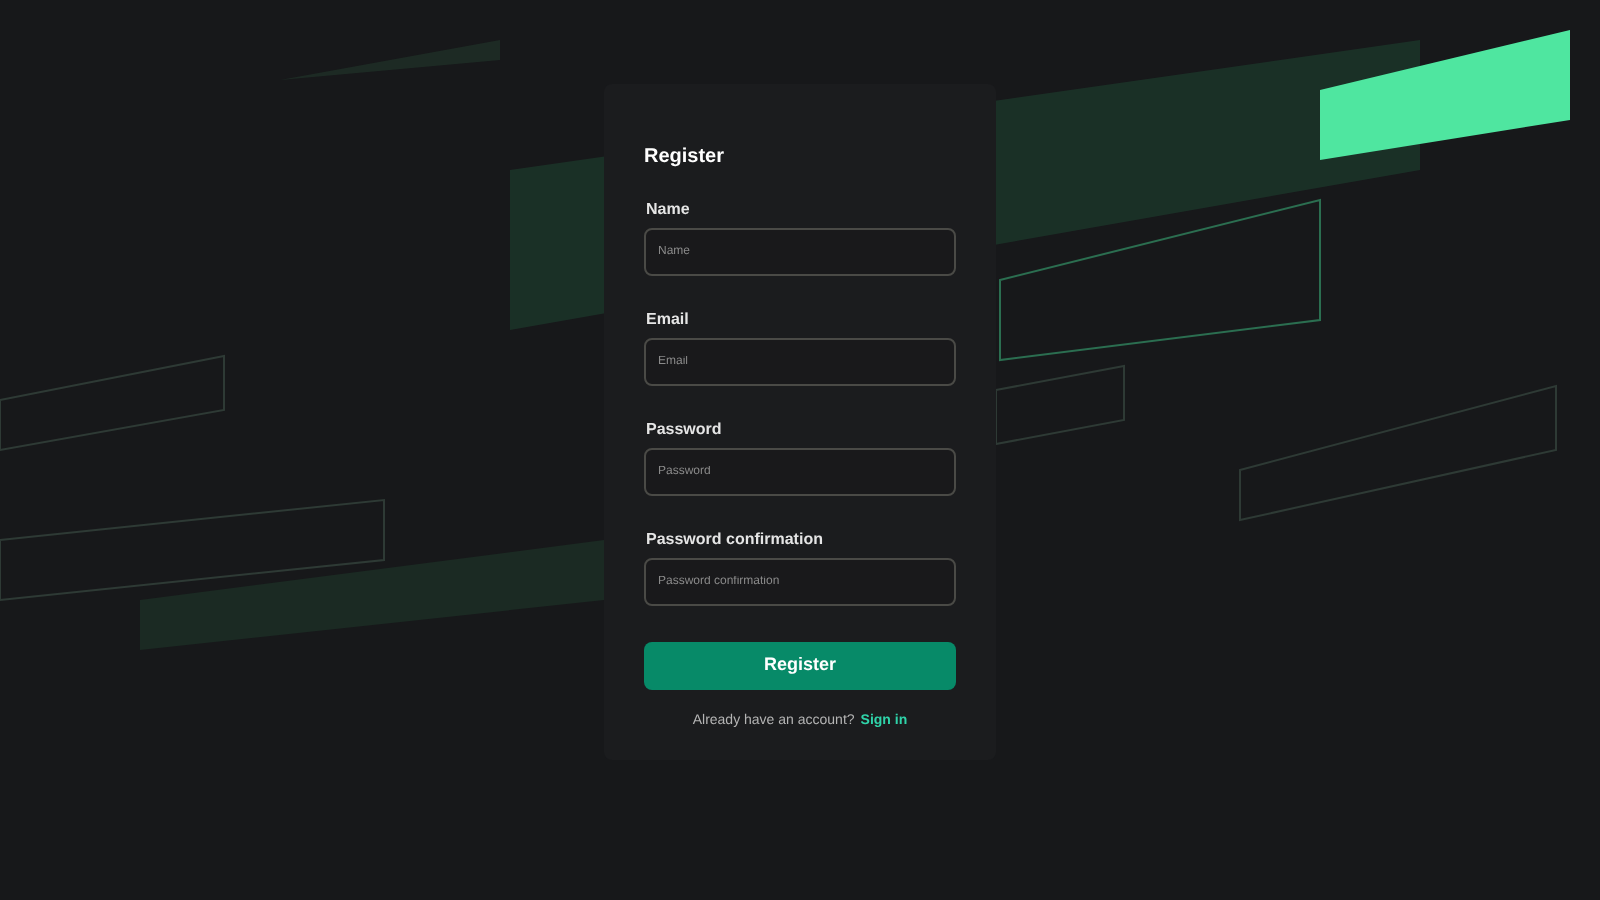  Describe the element at coordinates (685, 430) in the screenshot. I see `field-label: Password` at that location.